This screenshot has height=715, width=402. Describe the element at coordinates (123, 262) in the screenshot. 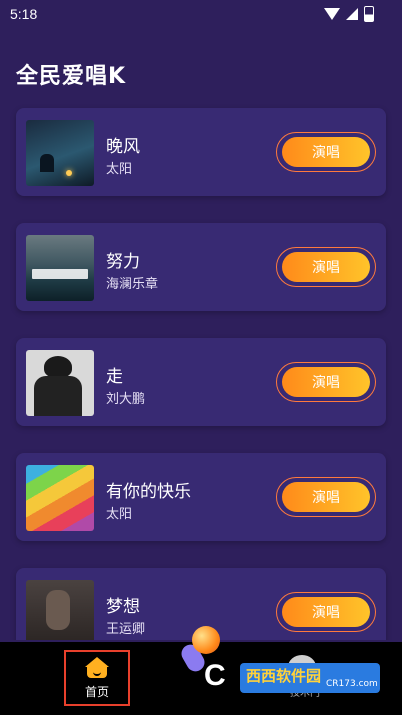

I see `song-title: 努力` at that location.